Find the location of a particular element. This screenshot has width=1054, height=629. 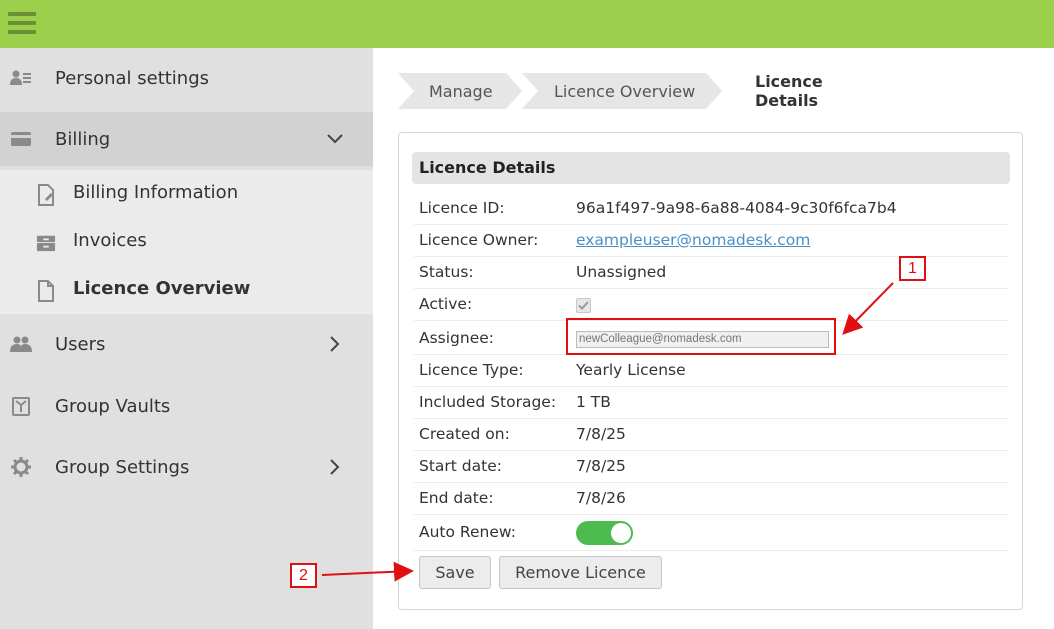

vault-icon is located at coordinates (21, 406).